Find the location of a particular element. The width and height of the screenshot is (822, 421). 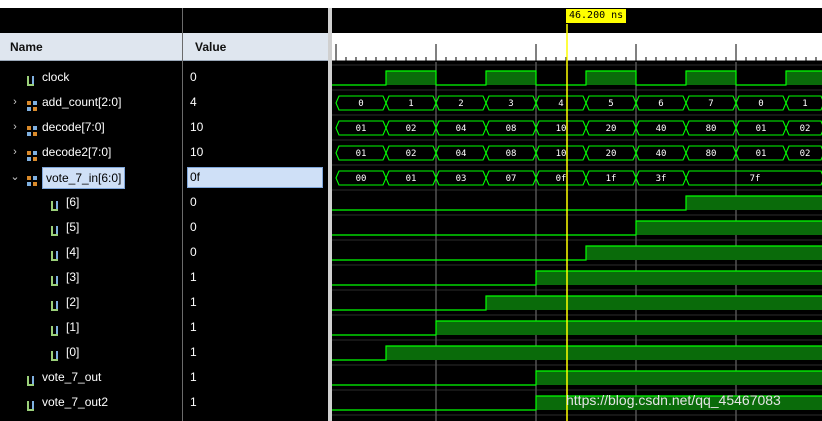

value-column-header: Value is located at coordinates (255, 47).